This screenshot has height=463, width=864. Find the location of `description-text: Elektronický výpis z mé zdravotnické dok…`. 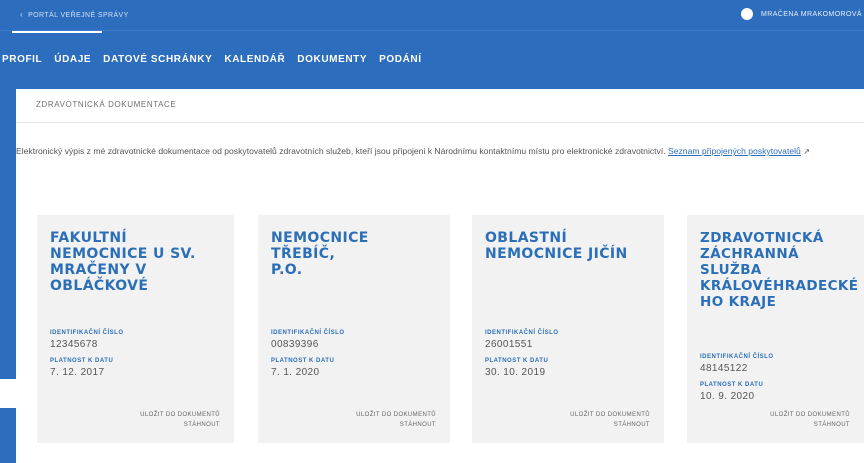

description-text: Elektronický výpis z mé zdravotnické dok… is located at coordinates (341, 151).